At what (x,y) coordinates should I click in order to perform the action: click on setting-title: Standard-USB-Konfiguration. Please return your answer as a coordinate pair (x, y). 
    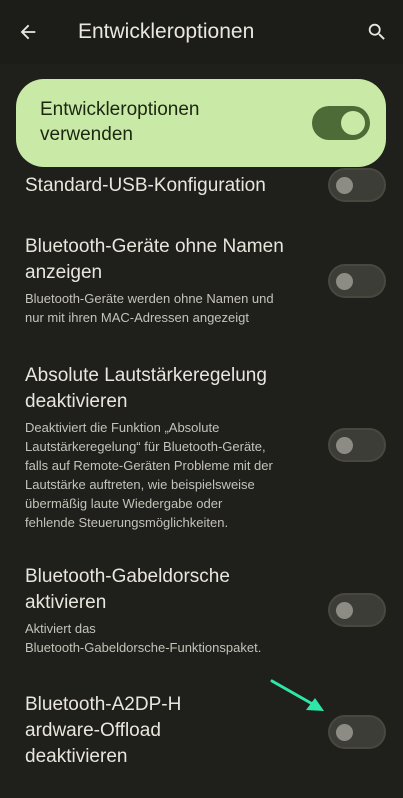
    Looking at the image, I should click on (145, 185).